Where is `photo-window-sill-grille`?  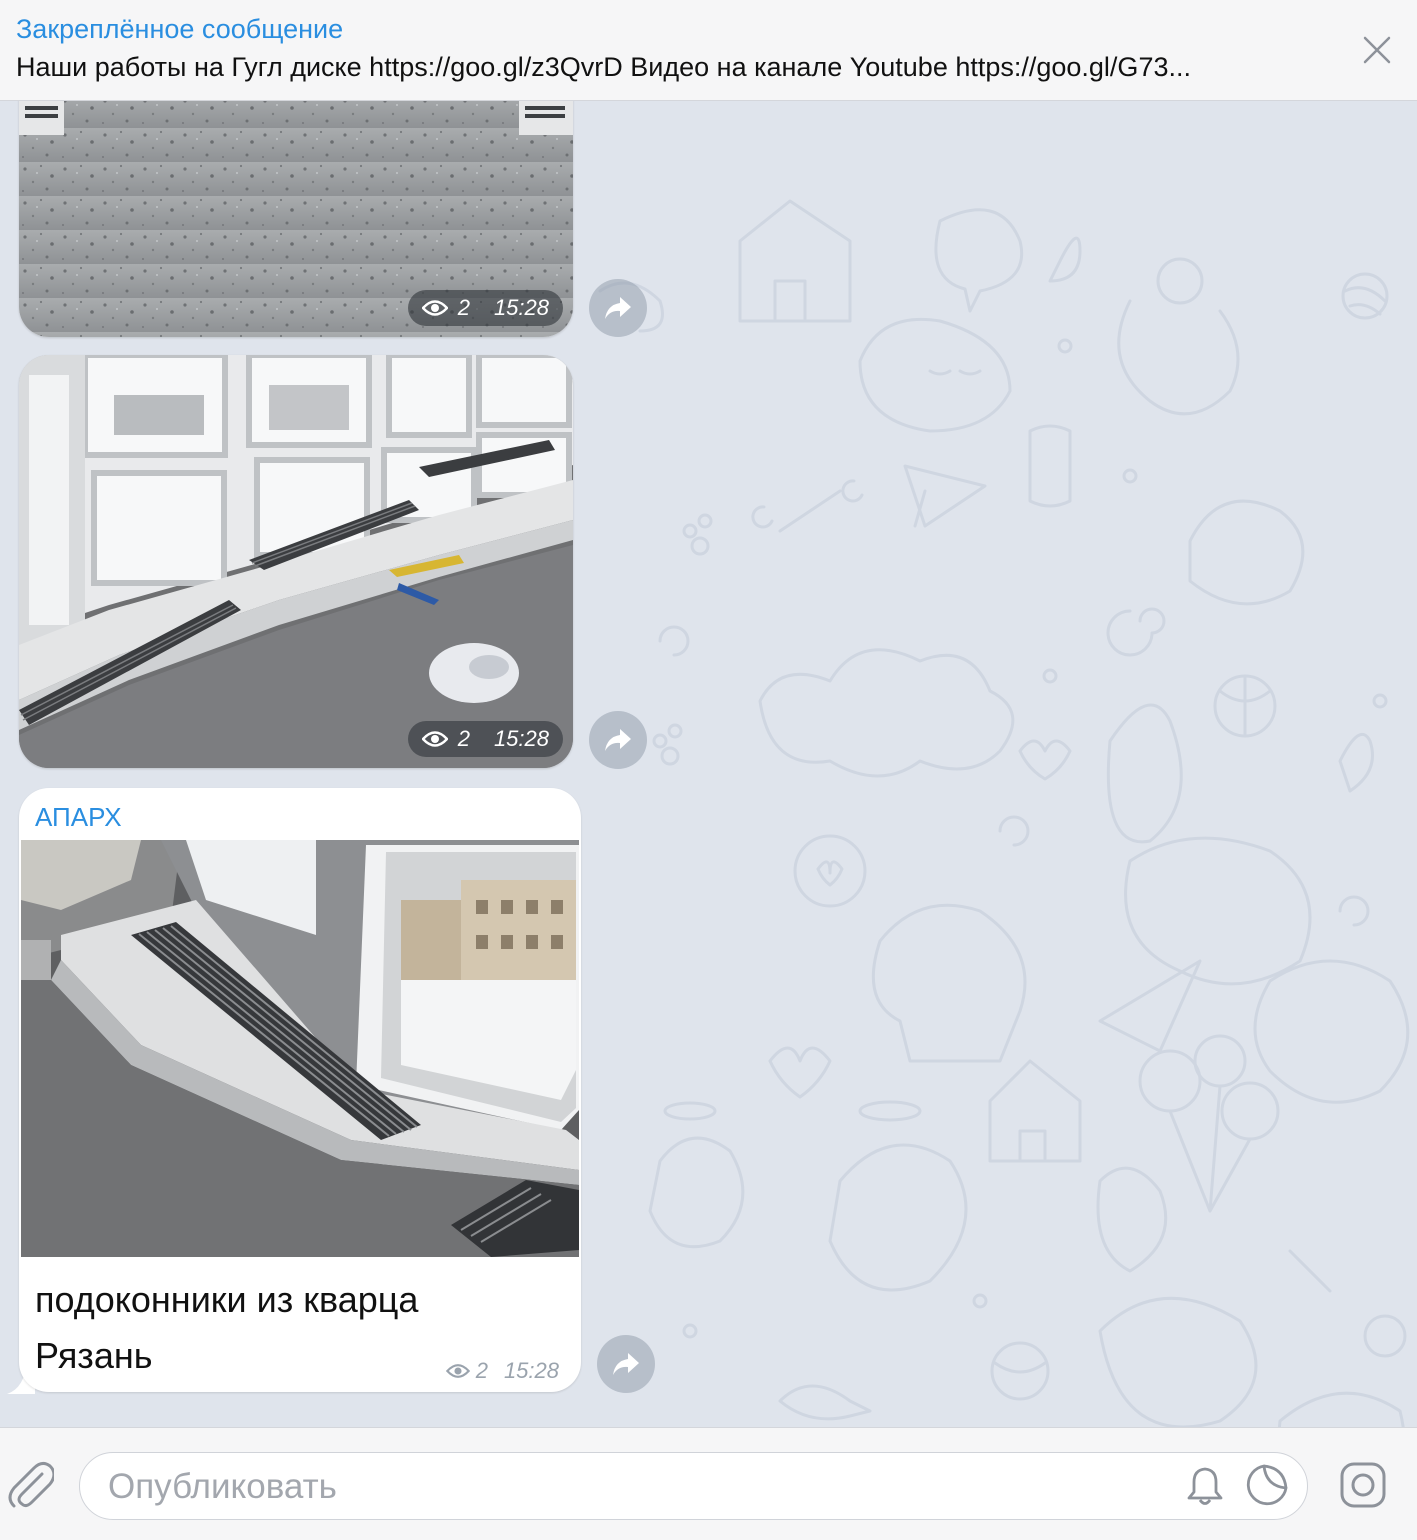
photo-window-sill-grille is located at coordinates (300, 1048).